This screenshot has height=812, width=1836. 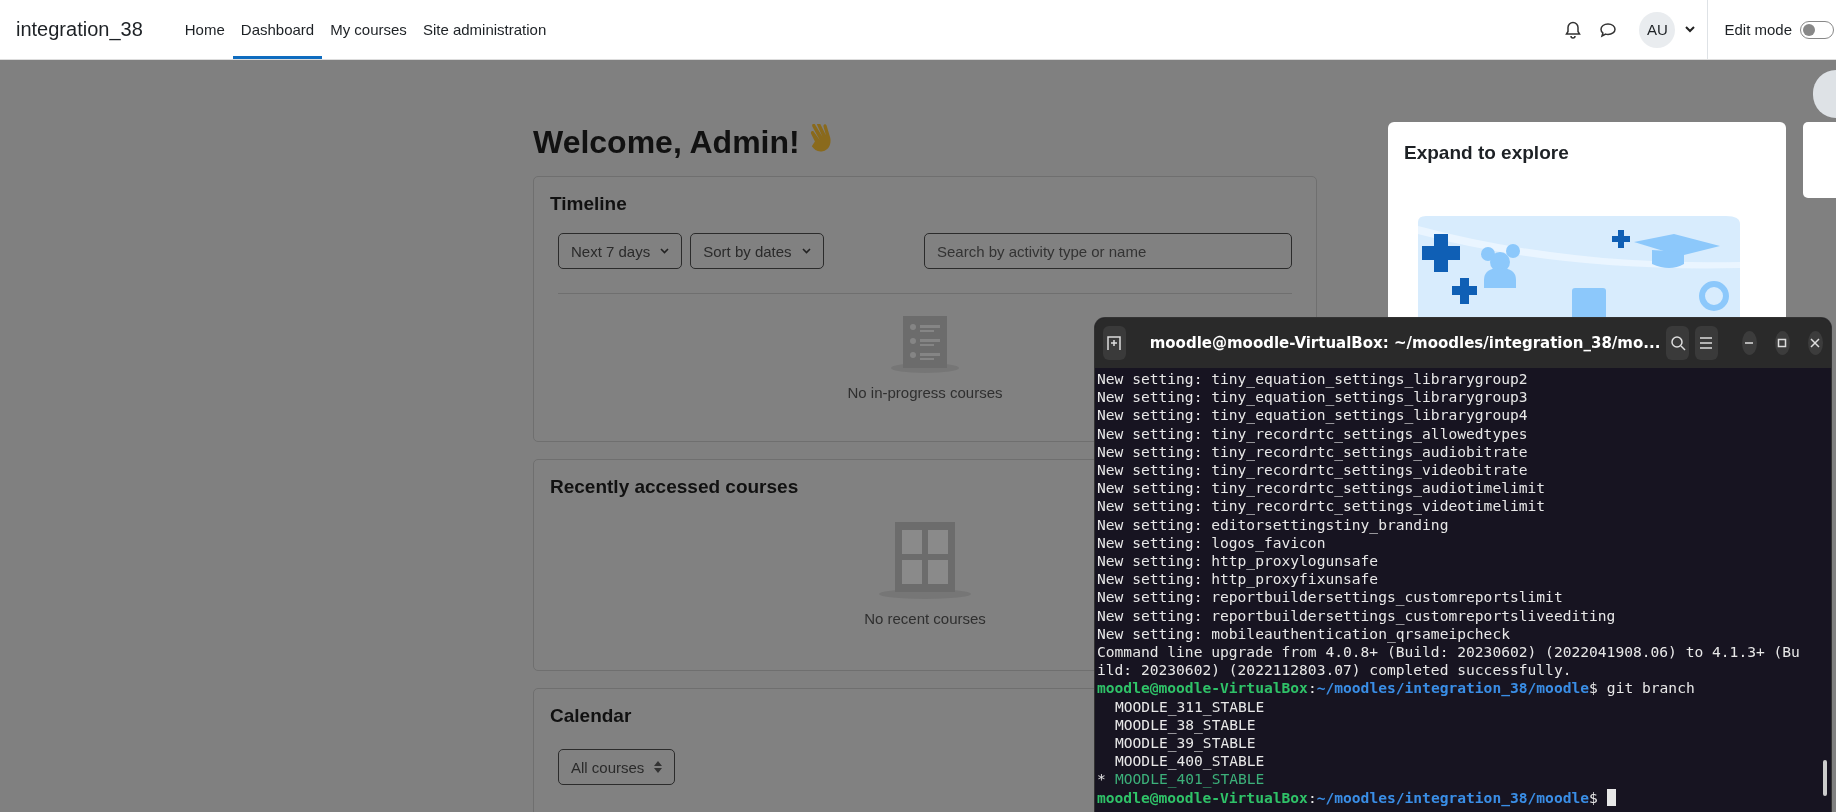 I want to click on new-tab-icon, so click(x=1114, y=343).